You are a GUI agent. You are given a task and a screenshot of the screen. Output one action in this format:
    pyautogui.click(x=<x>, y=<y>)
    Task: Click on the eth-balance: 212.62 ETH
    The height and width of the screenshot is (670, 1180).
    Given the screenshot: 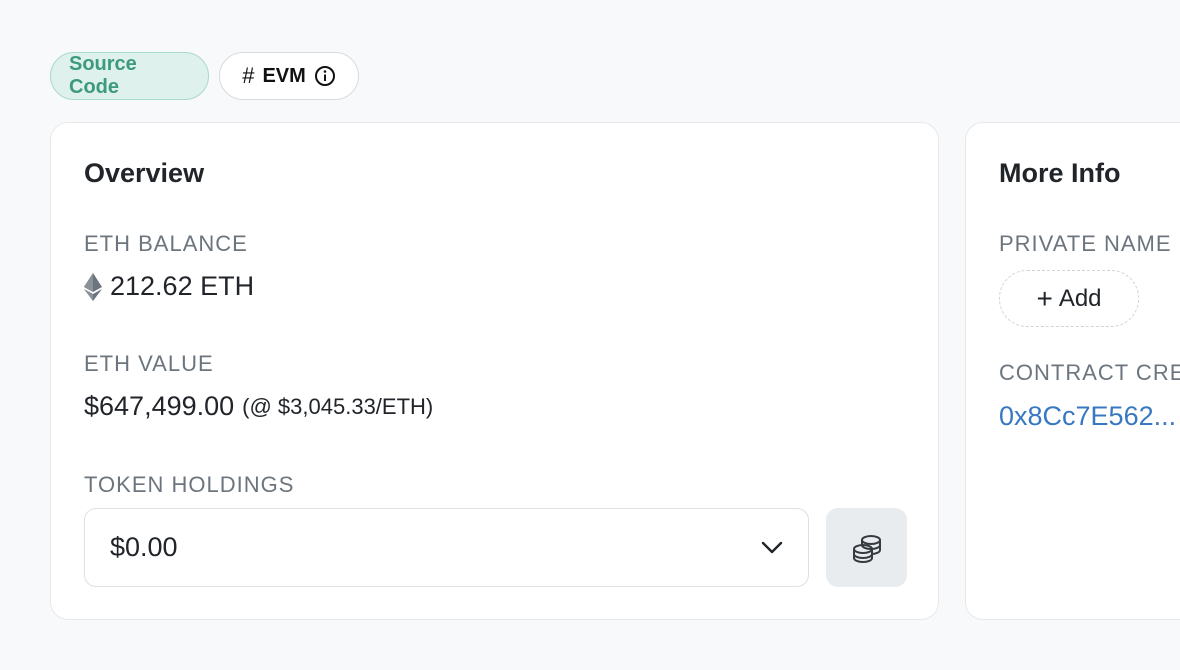 What is the action you would take?
    pyautogui.click(x=169, y=286)
    